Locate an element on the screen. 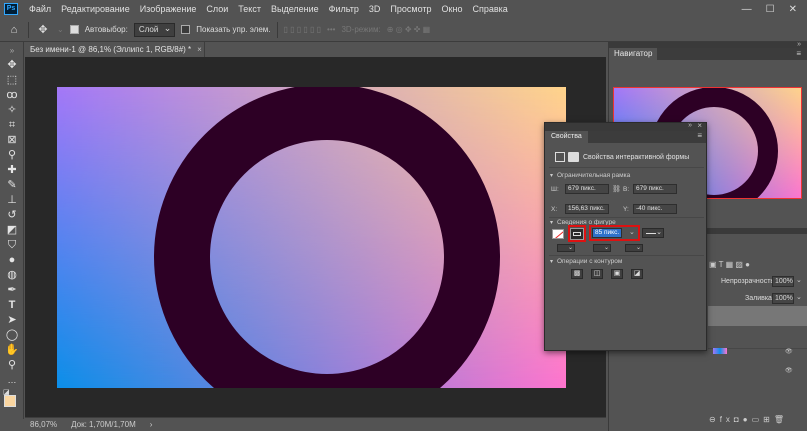  close-panel-icon: × is located at coordinates (699, 125).